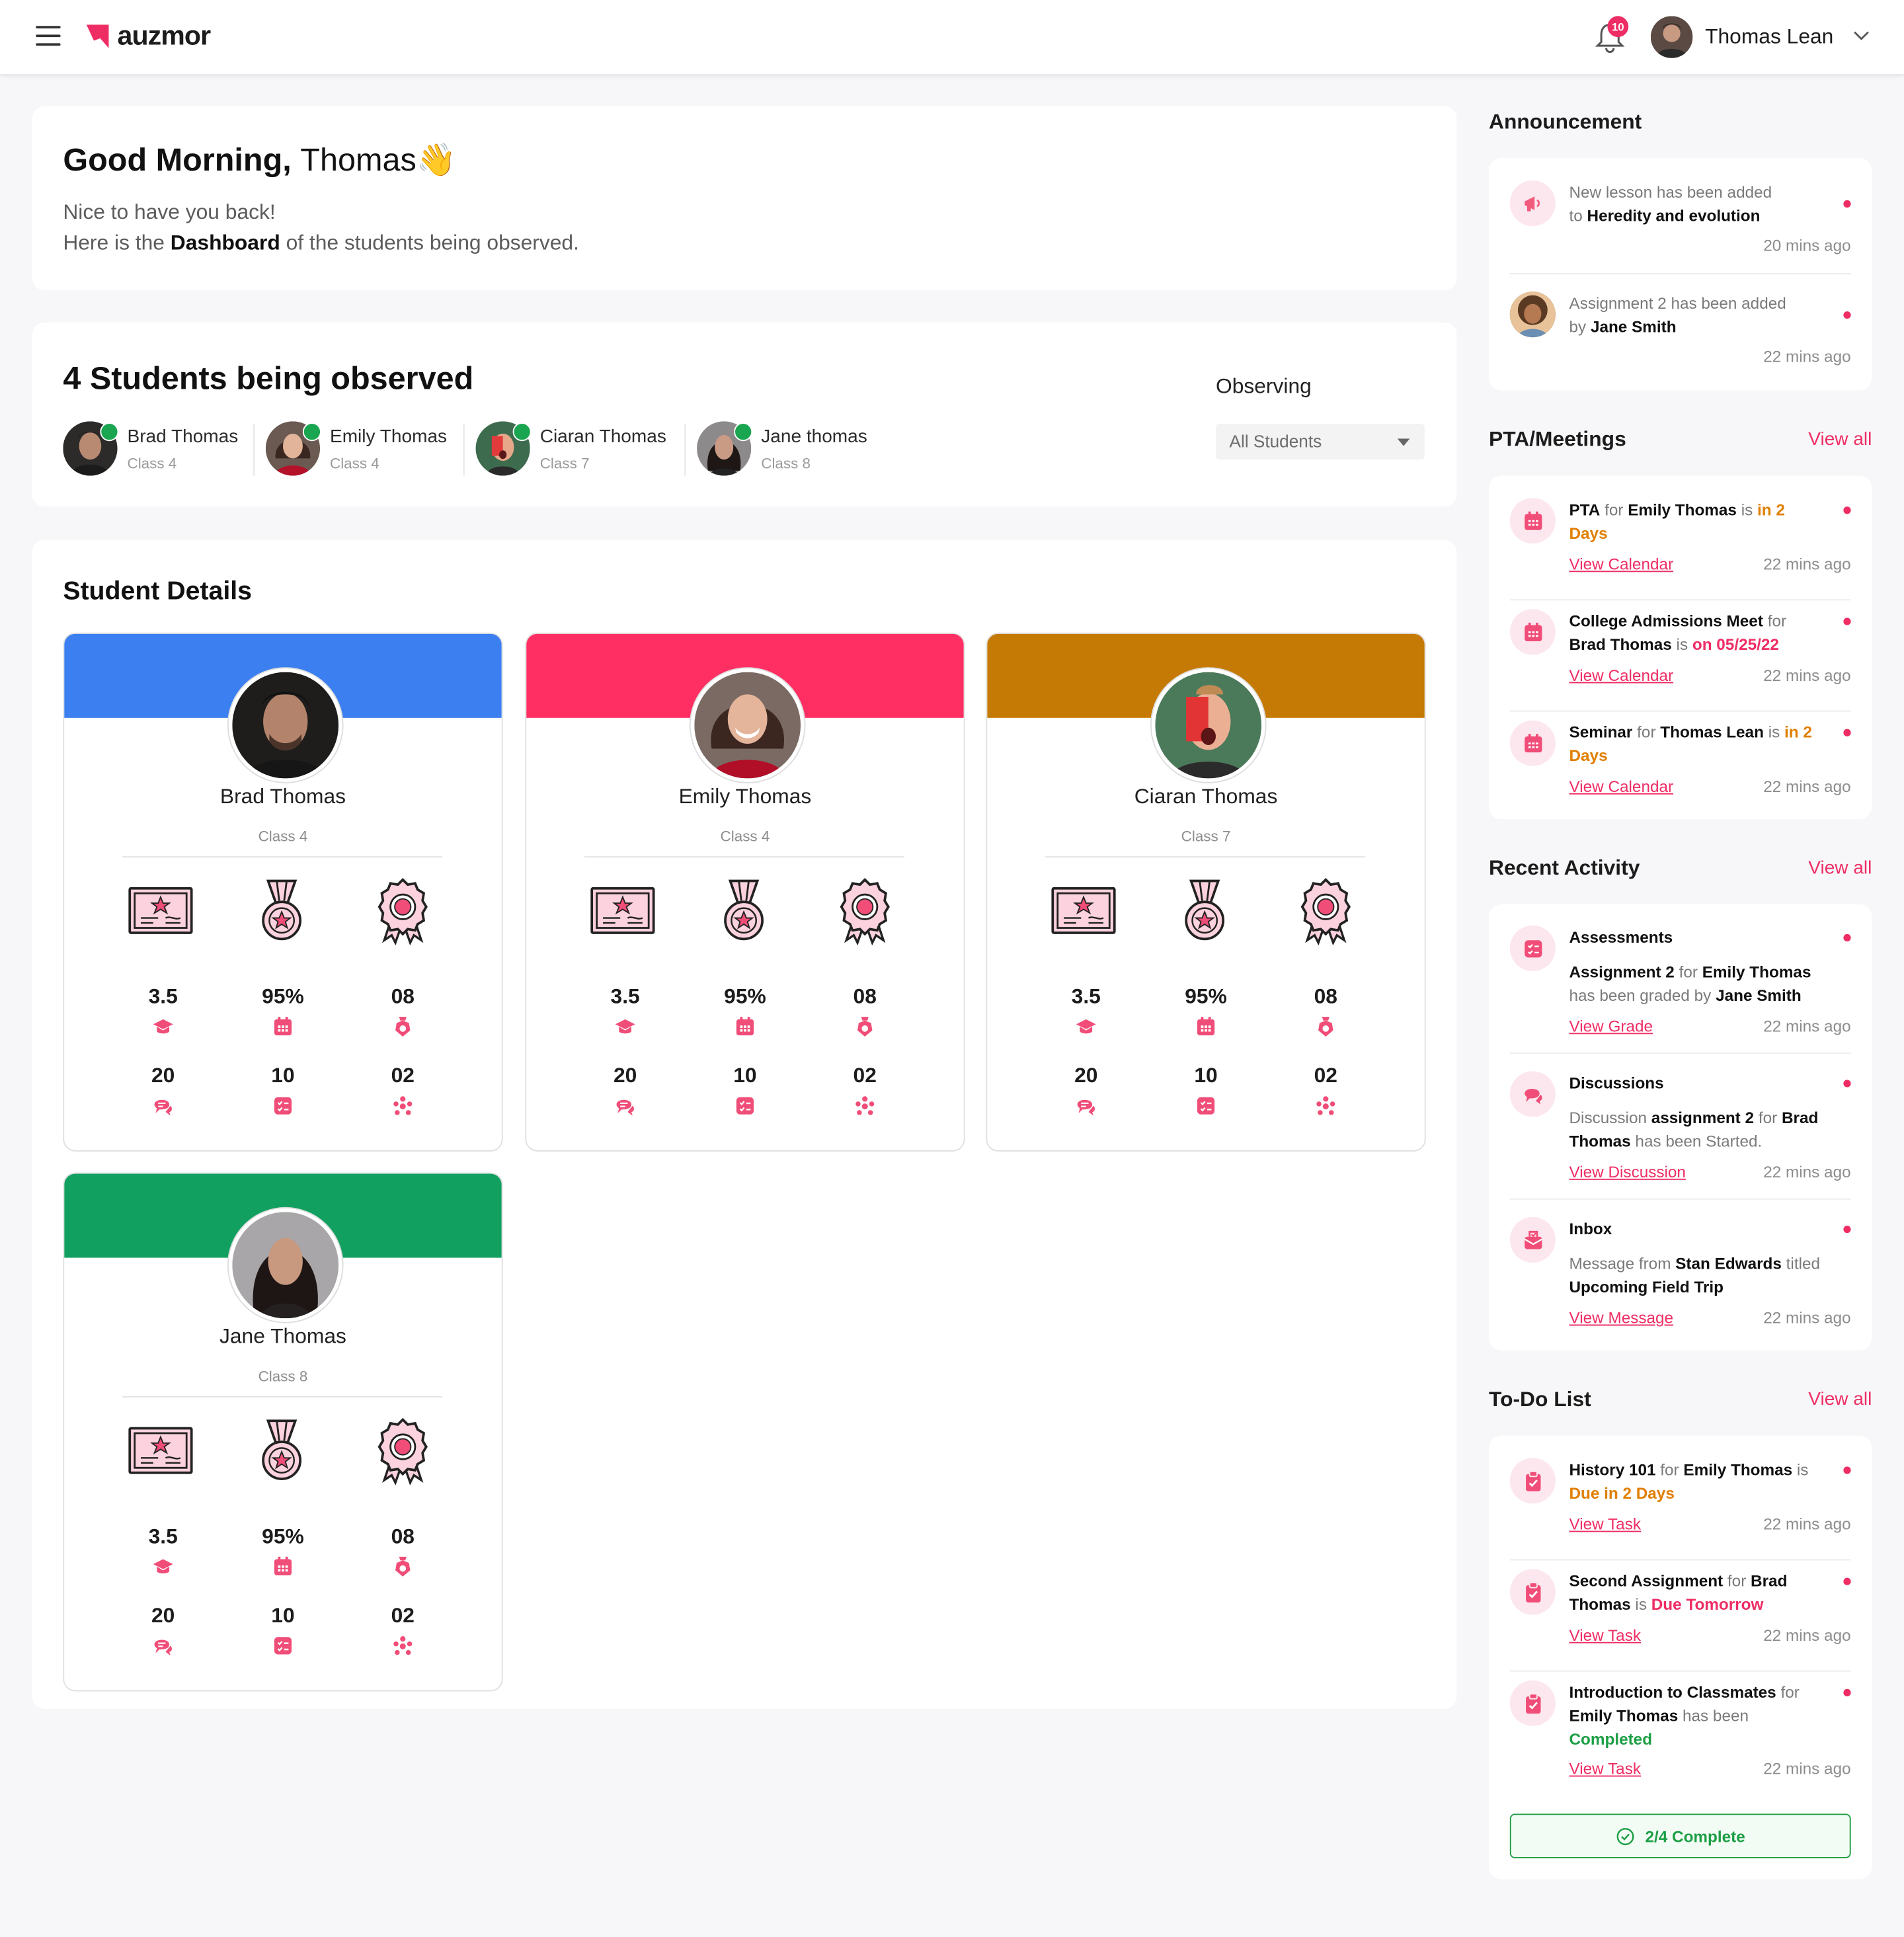 The width and height of the screenshot is (1904, 1937). I want to click on hamburger-menu-icon, so click(48, 36).